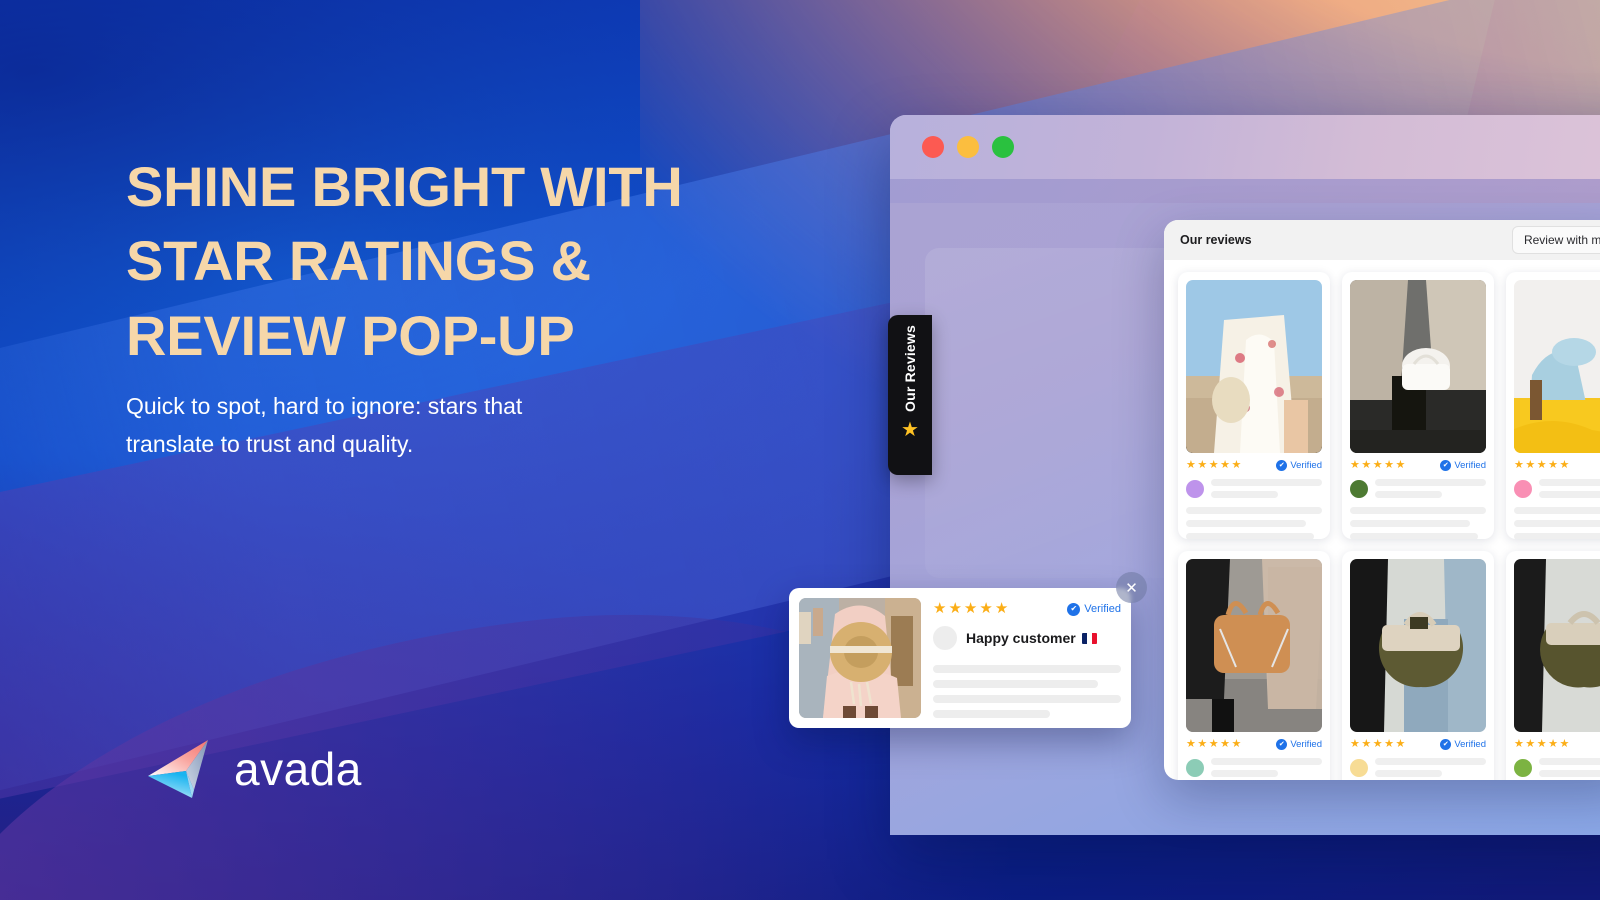 This screenshot has height=900, width=1600. I want to click on review-with-me-button: Review with me, so click(1555, 240).